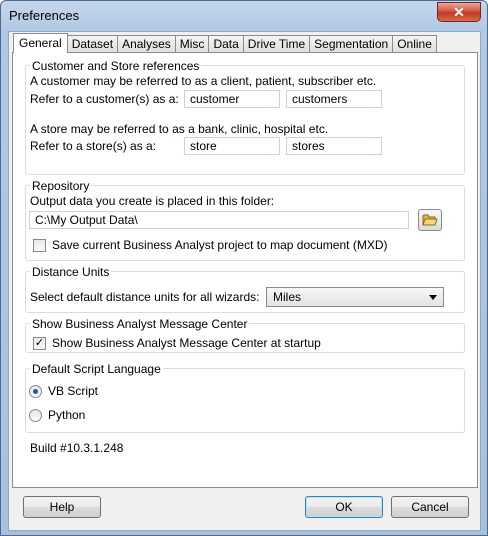 Image resolution: width=488 pixels, height=536 pixels. I want to click on cancel-button: Cancel, so click(430, 507).